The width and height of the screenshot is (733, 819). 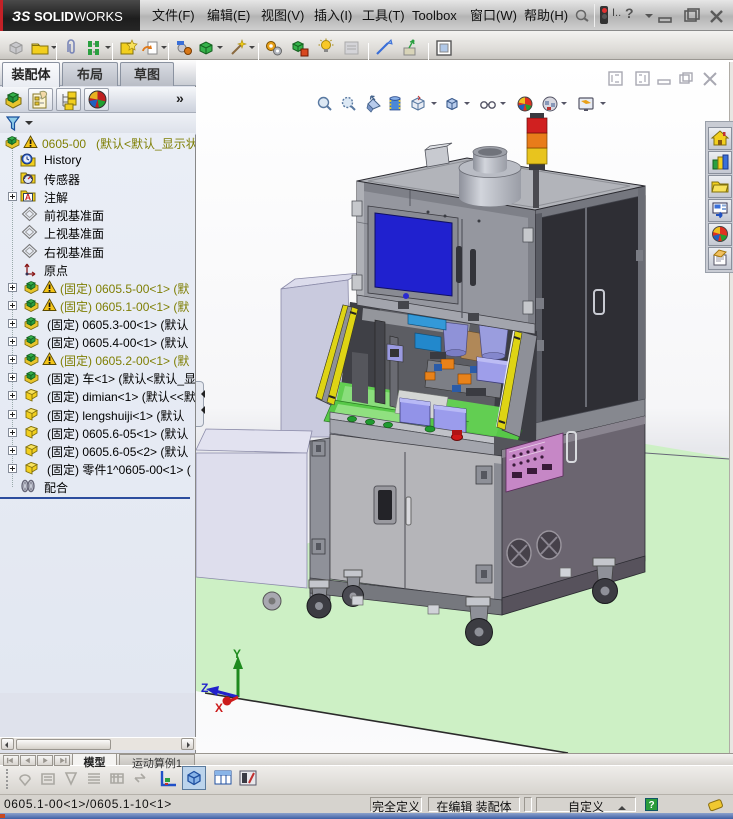 I want to click on svg-text: Y, so click(x=237, y=654).